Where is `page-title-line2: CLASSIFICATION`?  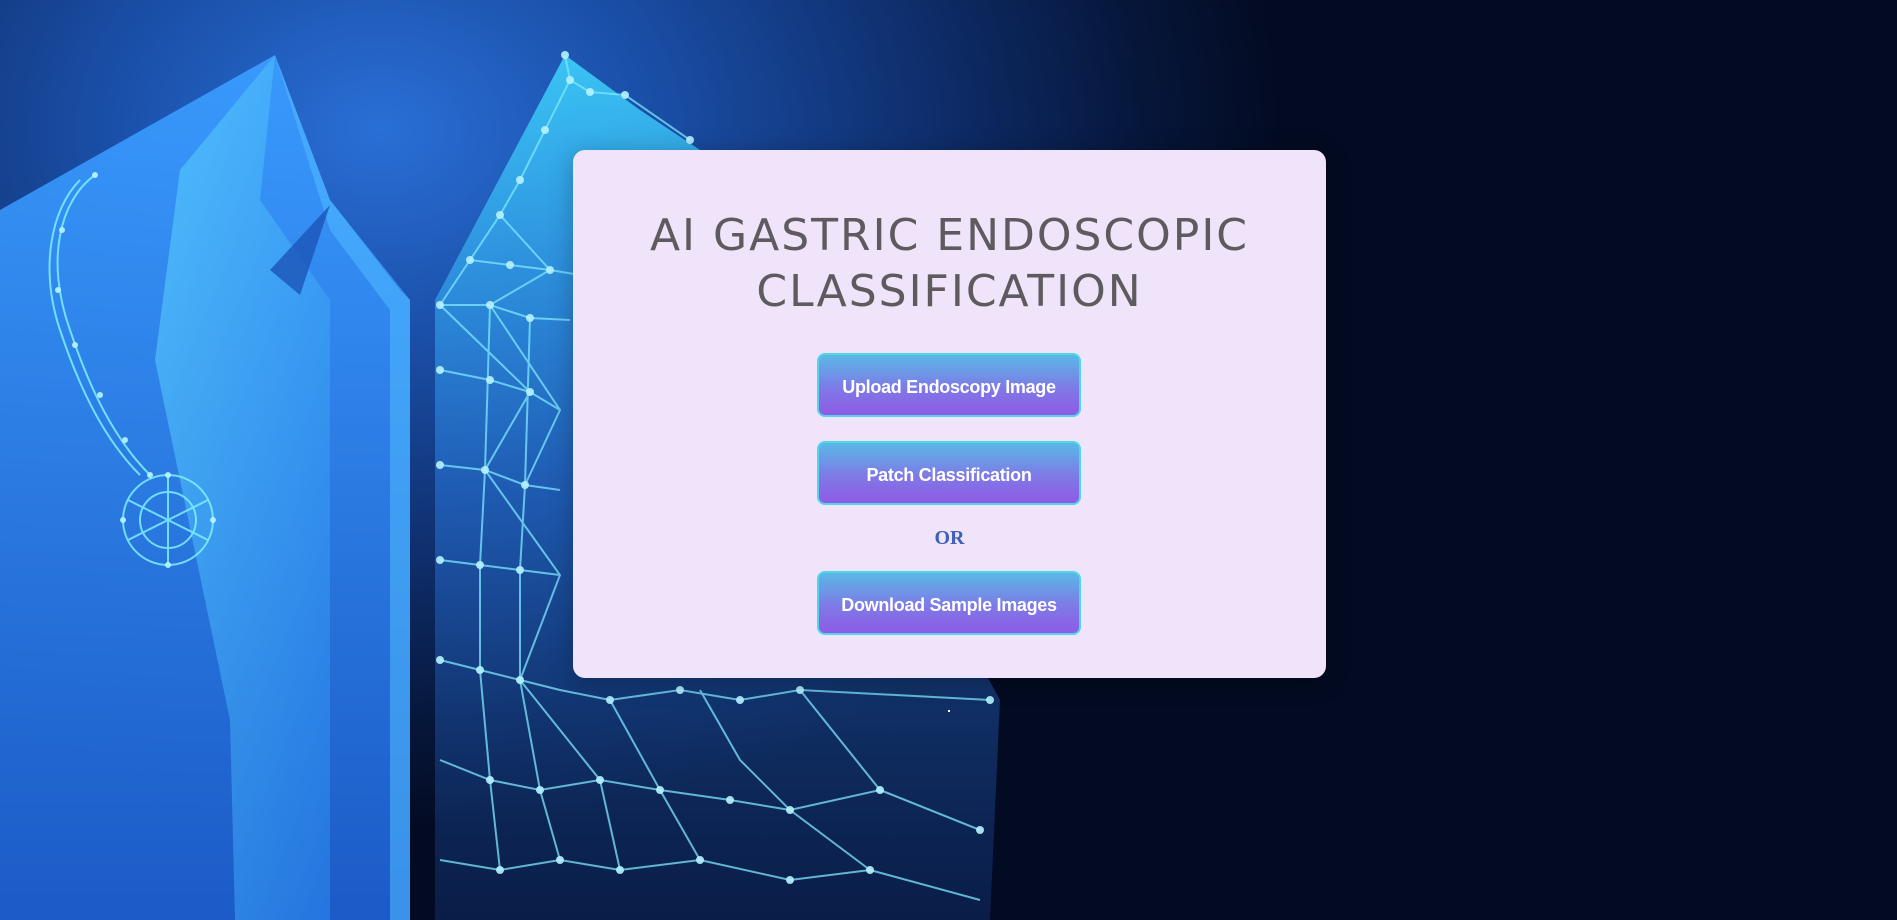
page-title-line2: CLASSIFICATION is located at coordinates (949, 291).